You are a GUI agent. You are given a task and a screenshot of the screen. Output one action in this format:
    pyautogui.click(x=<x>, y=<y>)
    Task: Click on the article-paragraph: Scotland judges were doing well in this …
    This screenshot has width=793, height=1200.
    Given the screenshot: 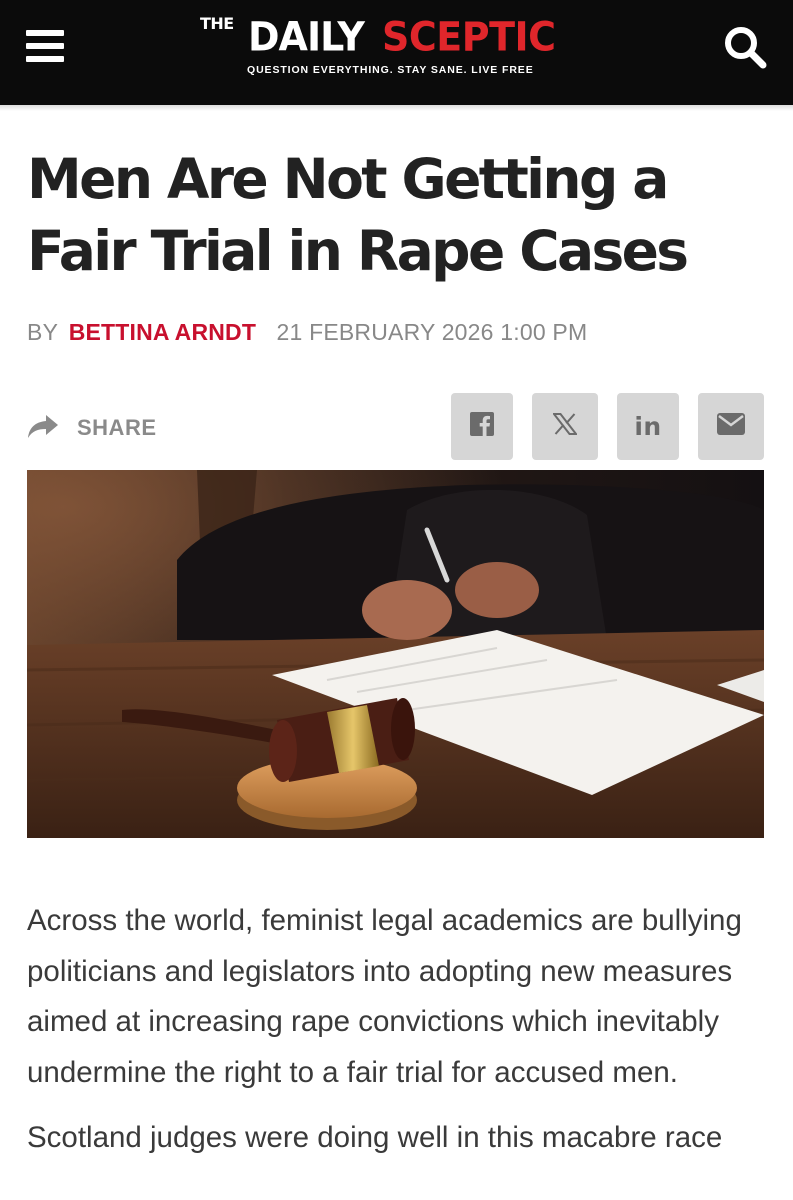 What is the action you would take?
    pyautogui.click(x=375, y=1137)
    